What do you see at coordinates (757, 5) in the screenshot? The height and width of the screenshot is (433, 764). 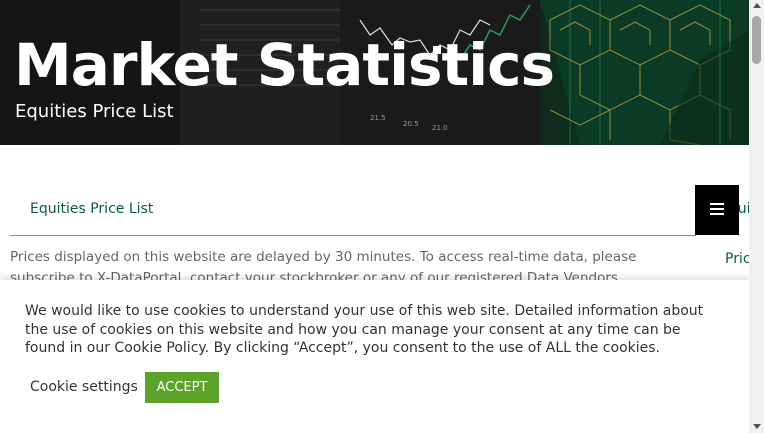 I see `scroll-up-arrow-icon` at bounding box center [757, 5].